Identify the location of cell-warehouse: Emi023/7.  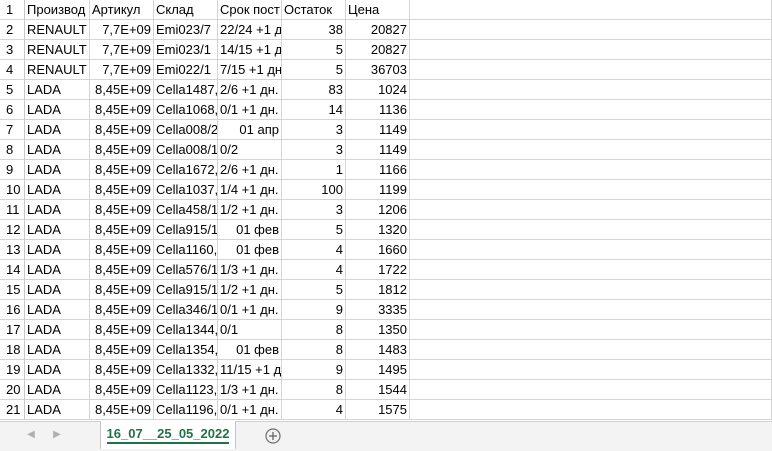
(186, 30).